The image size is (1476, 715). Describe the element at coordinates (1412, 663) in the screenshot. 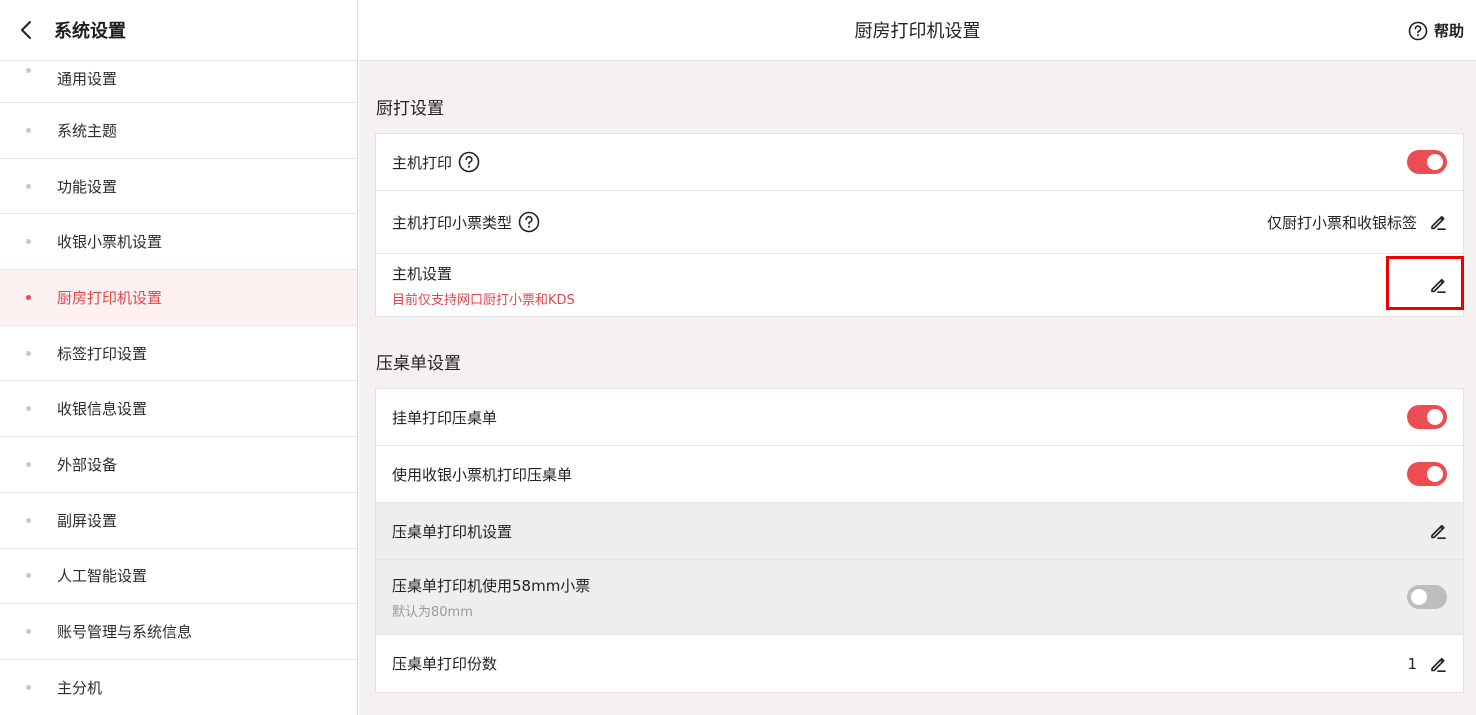

I see `copies-value: 1` at that location.